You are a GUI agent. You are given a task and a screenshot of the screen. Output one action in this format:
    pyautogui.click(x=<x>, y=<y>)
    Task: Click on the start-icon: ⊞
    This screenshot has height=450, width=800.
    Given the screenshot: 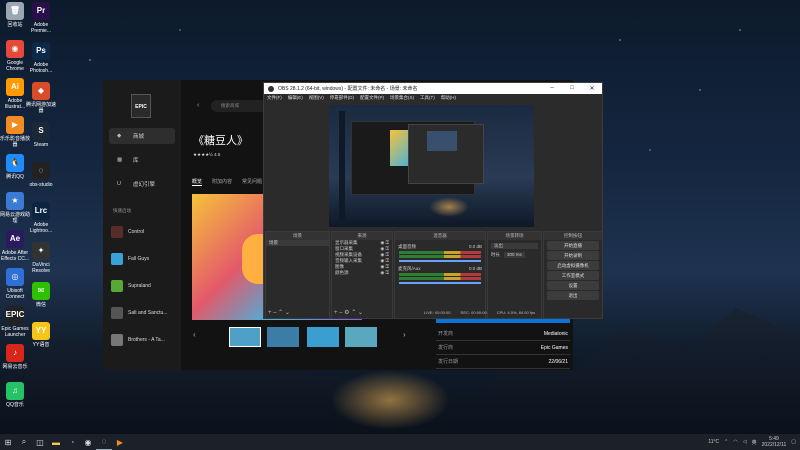 What is the action you would take?
    pyautogui.click(x=8, y=442)
    